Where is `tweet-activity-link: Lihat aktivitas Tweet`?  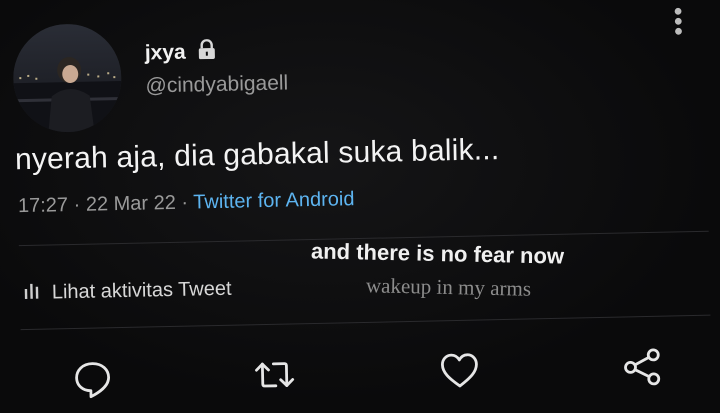
tweet-activity-link: Lihat aktivitas Tweet is located at coordinates (128, 291).